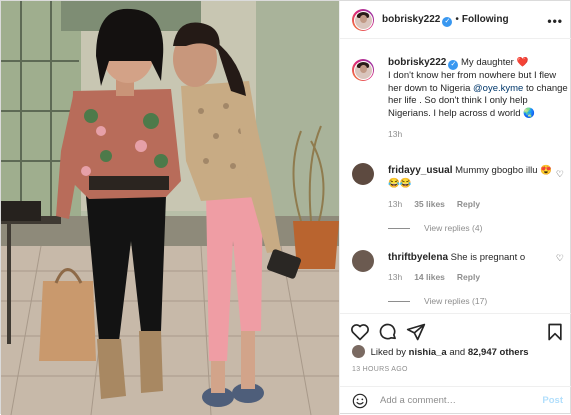 This screenshot has height=415, width=571. Describe the element at coordinates (555, 21) in the screenshot. I see `more-options-icon: •••` at that location.